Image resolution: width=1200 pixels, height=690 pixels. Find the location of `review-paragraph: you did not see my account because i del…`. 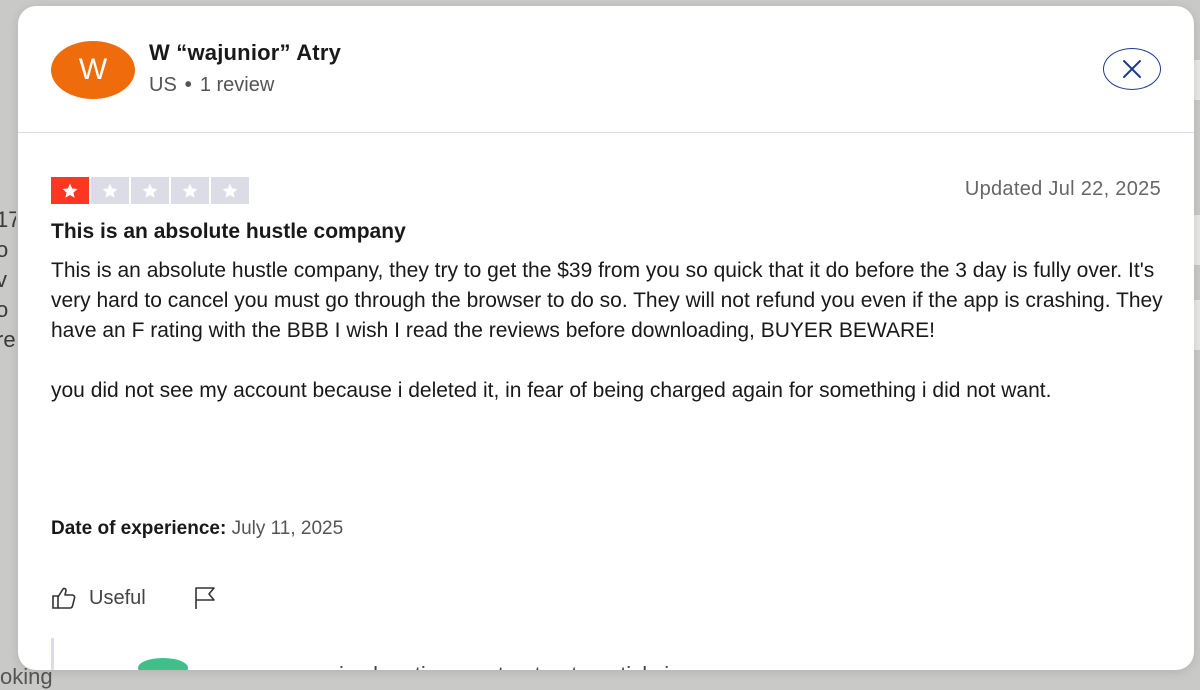

review-paragraph: you did not see my account because i del… is located at coordinates (551, 390).